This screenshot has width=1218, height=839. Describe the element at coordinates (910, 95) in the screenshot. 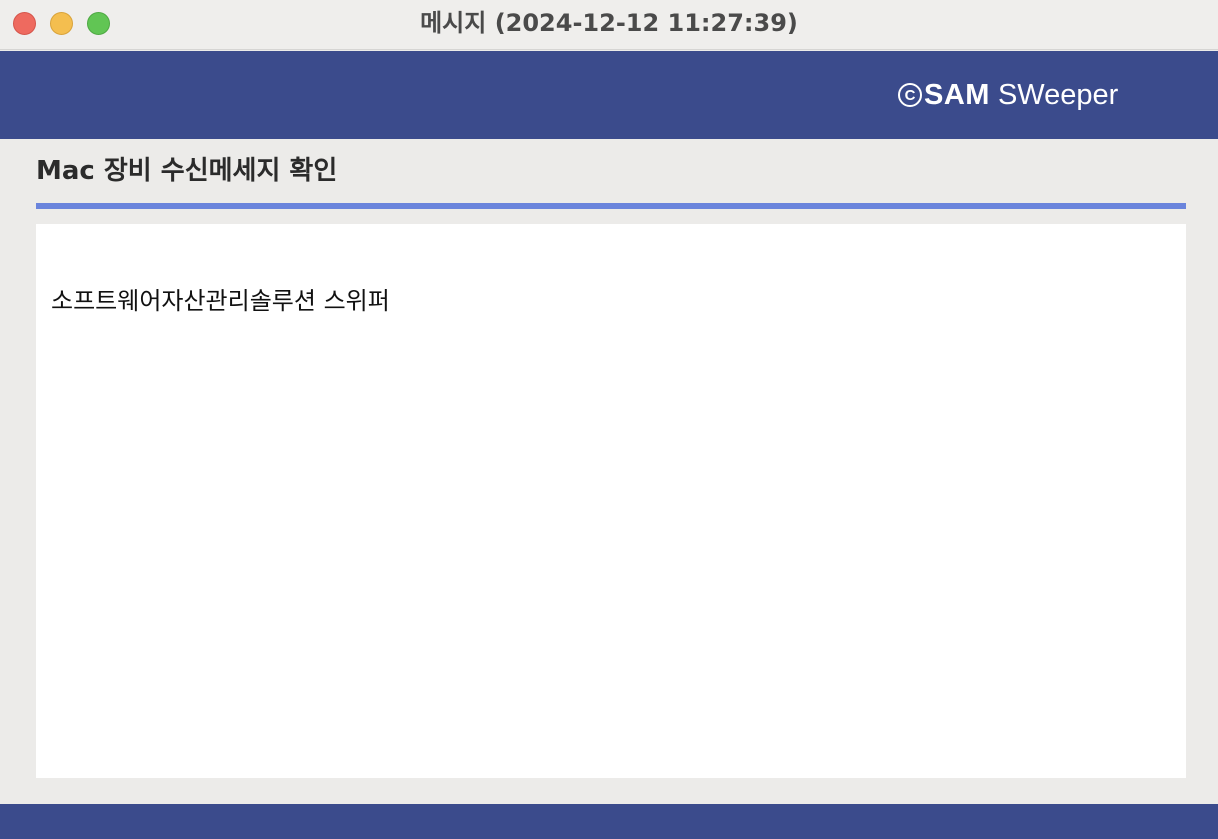

I see `copyright-icon: C` at that location.